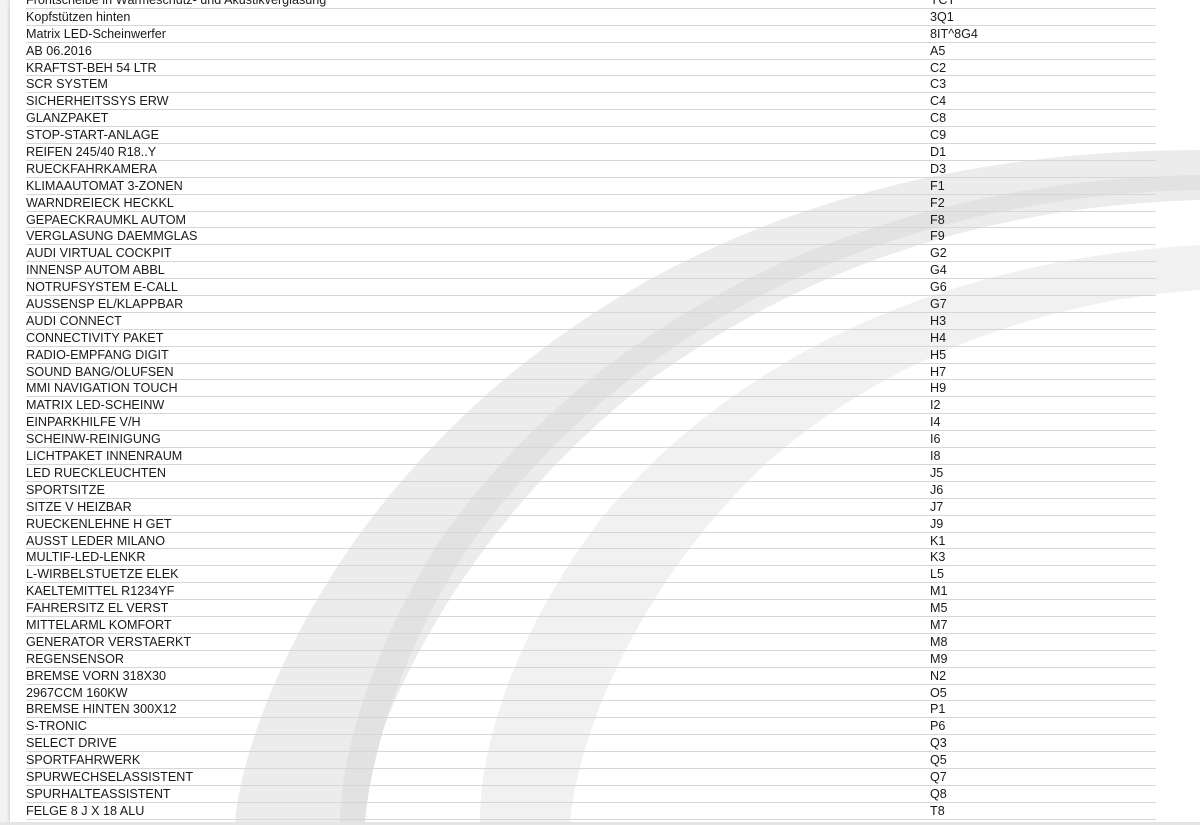 The image size is (1200, 825). Describe the element at coordinates (591, 659) in the screenshot. I see `table-row: REGENSENSOR M9` at that location.